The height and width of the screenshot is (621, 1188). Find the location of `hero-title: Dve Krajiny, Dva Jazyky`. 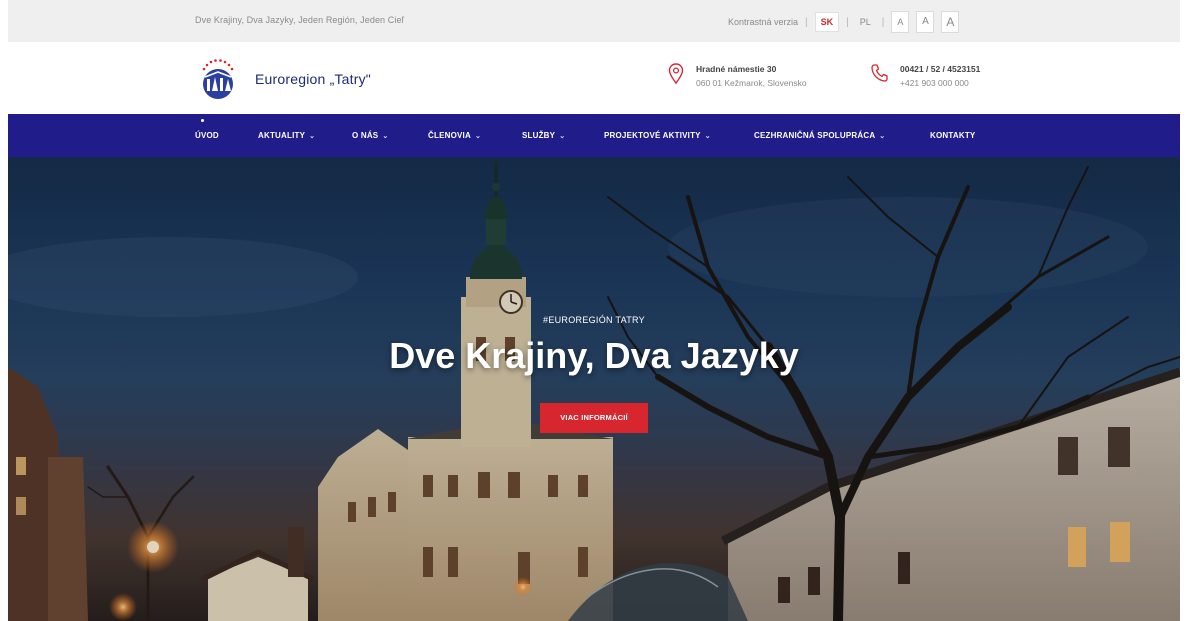

hero-title: Dve Krajiny, Dva Jazyky is located at coordinates (594, 355).